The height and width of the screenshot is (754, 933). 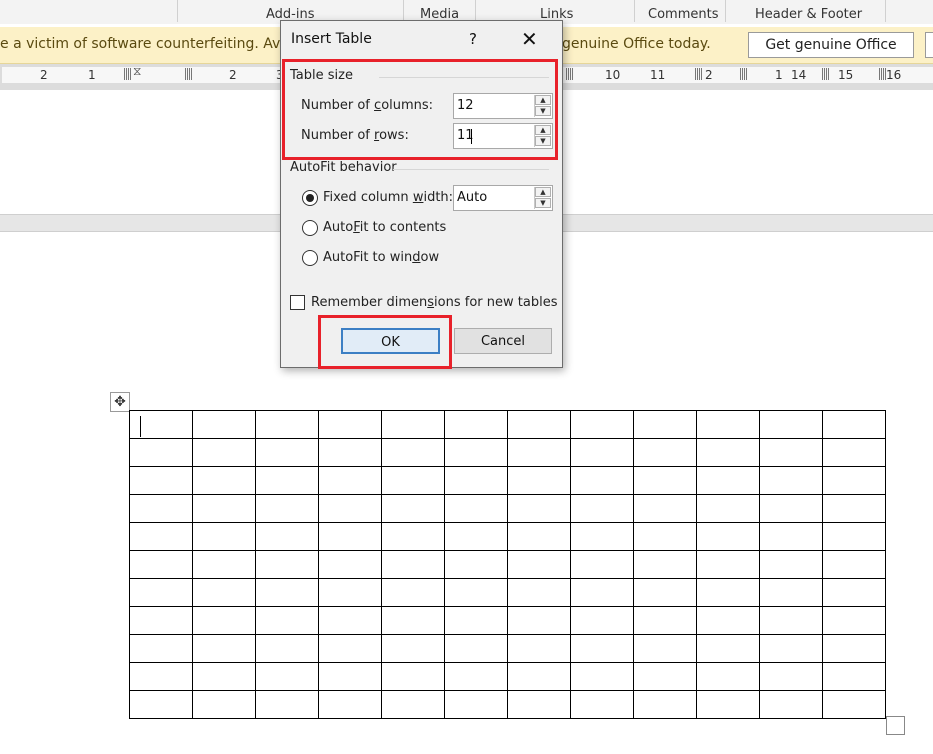 What do you see at coordinates (137, 71) in the screenshot?
I see `indent-marker-icon: ⧖` at bounding box center [137, 71].